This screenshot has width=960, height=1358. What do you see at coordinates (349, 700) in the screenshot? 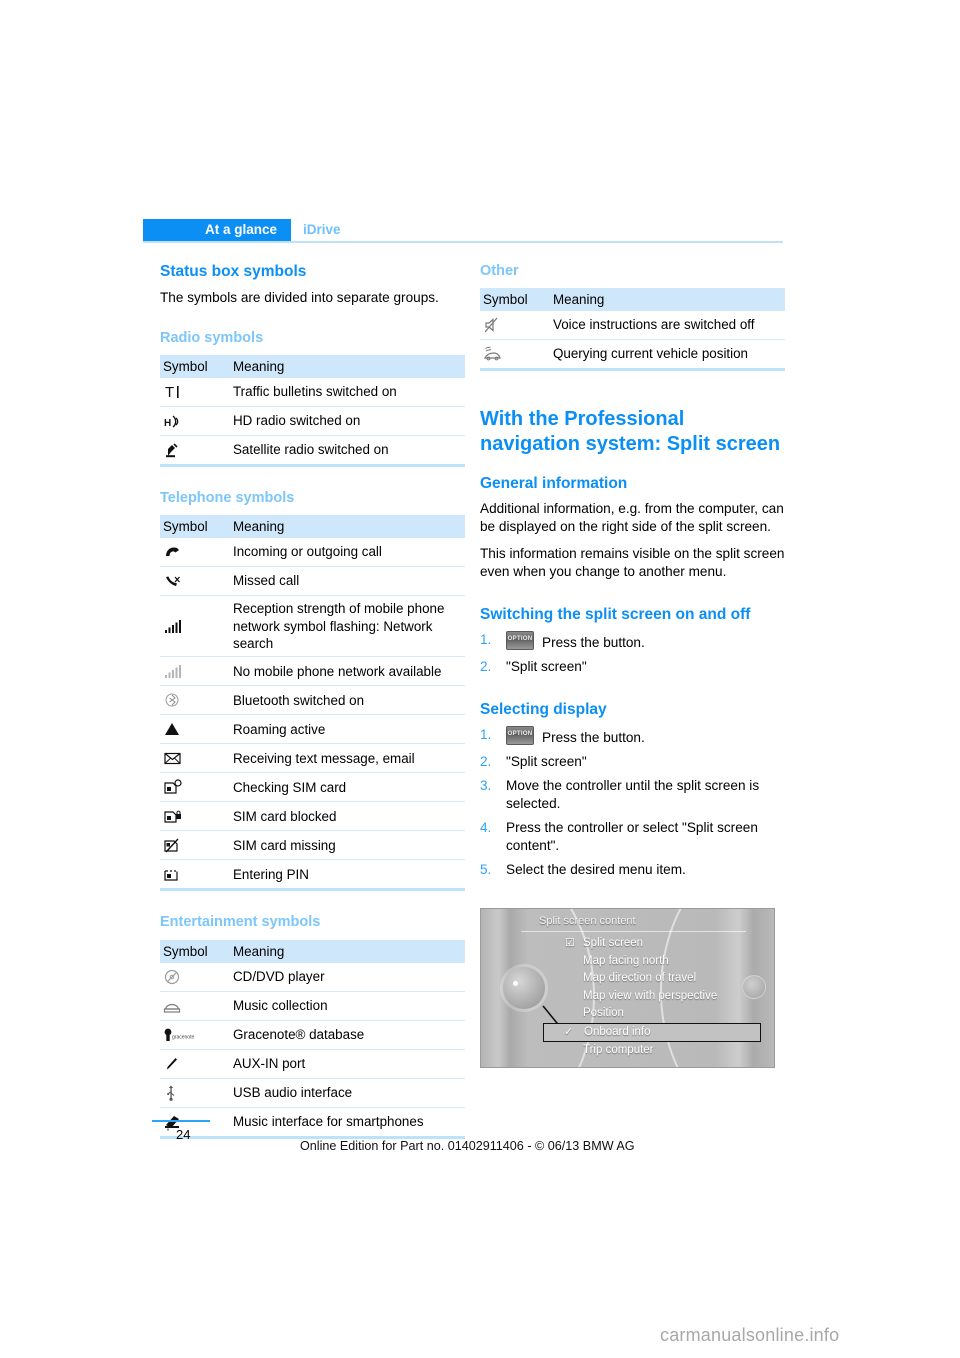
I see `meaning-cell: Bluetooth switched on` at bounding box center [349, 700].